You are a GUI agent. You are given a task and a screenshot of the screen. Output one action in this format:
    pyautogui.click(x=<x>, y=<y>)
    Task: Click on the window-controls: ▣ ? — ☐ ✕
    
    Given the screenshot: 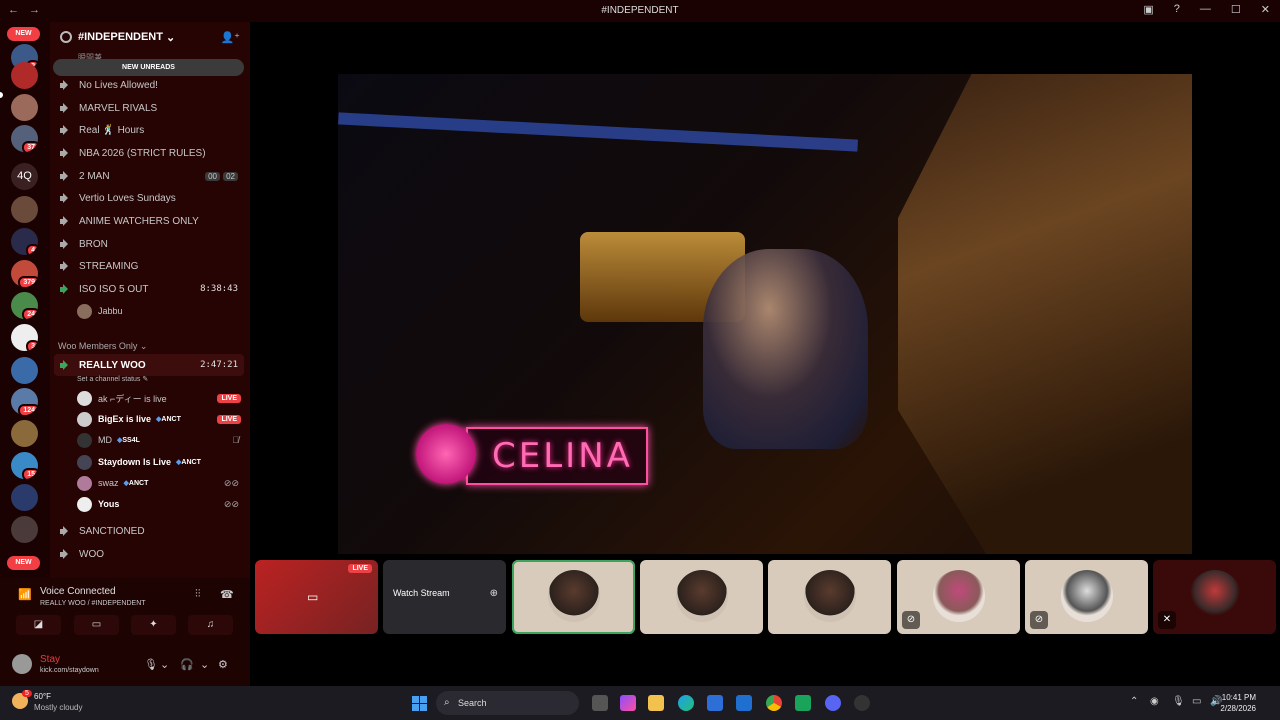 What is the action you would take?
    pyautogui.click(x=1206, y=9)
    